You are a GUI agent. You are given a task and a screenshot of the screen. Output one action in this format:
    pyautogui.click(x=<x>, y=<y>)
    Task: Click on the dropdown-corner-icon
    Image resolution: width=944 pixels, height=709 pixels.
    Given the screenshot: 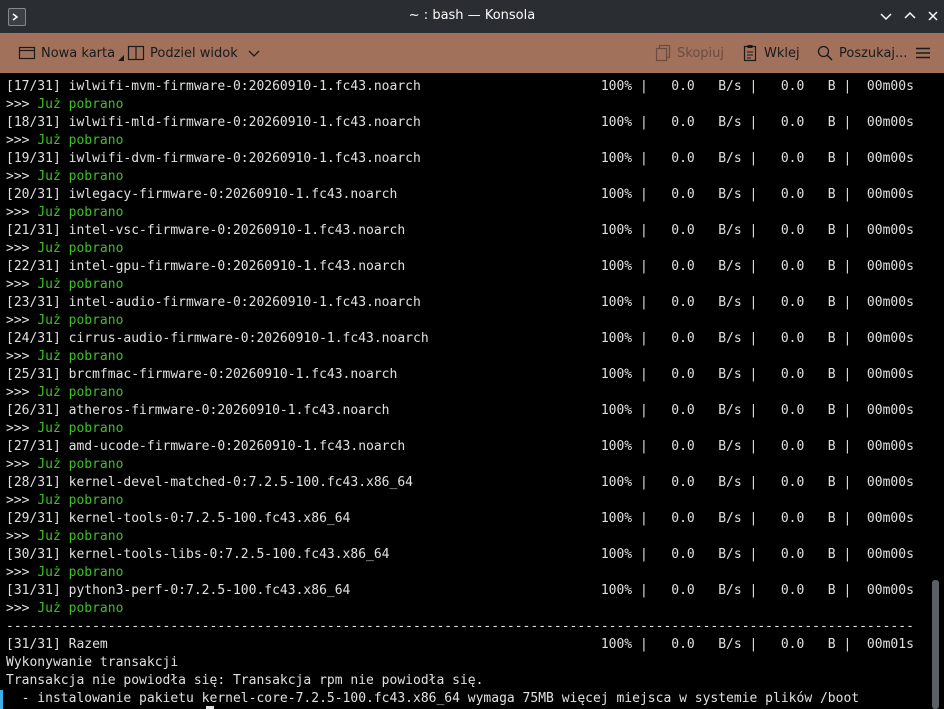 What is the action you would take?
    pyautogui.click(x=121, y=58)
    